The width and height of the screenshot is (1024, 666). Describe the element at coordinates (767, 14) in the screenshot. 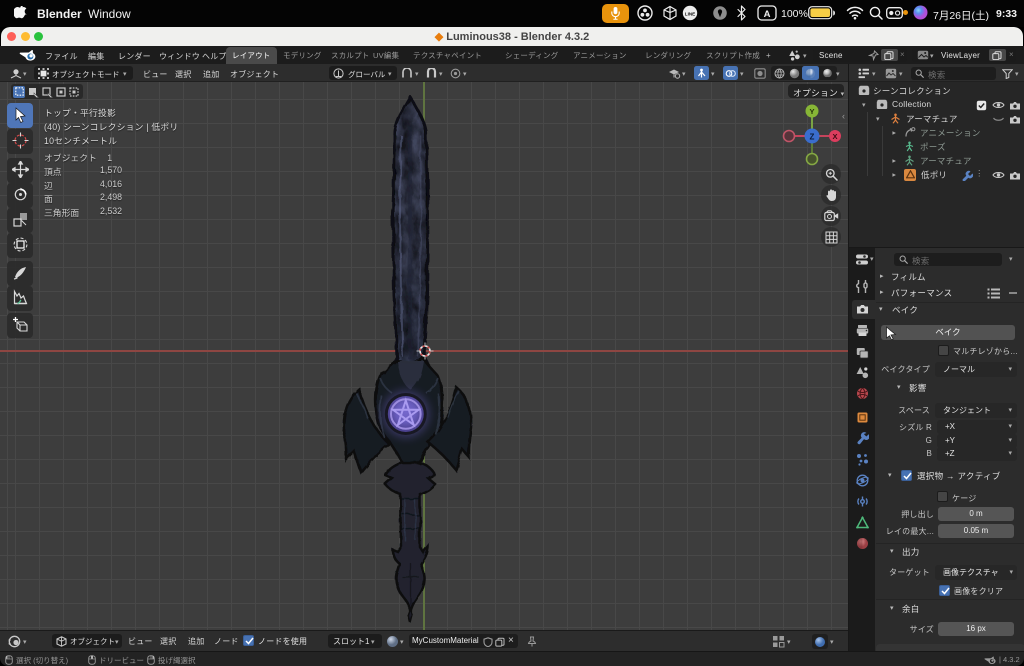

I see `svg-text: A` at that location.